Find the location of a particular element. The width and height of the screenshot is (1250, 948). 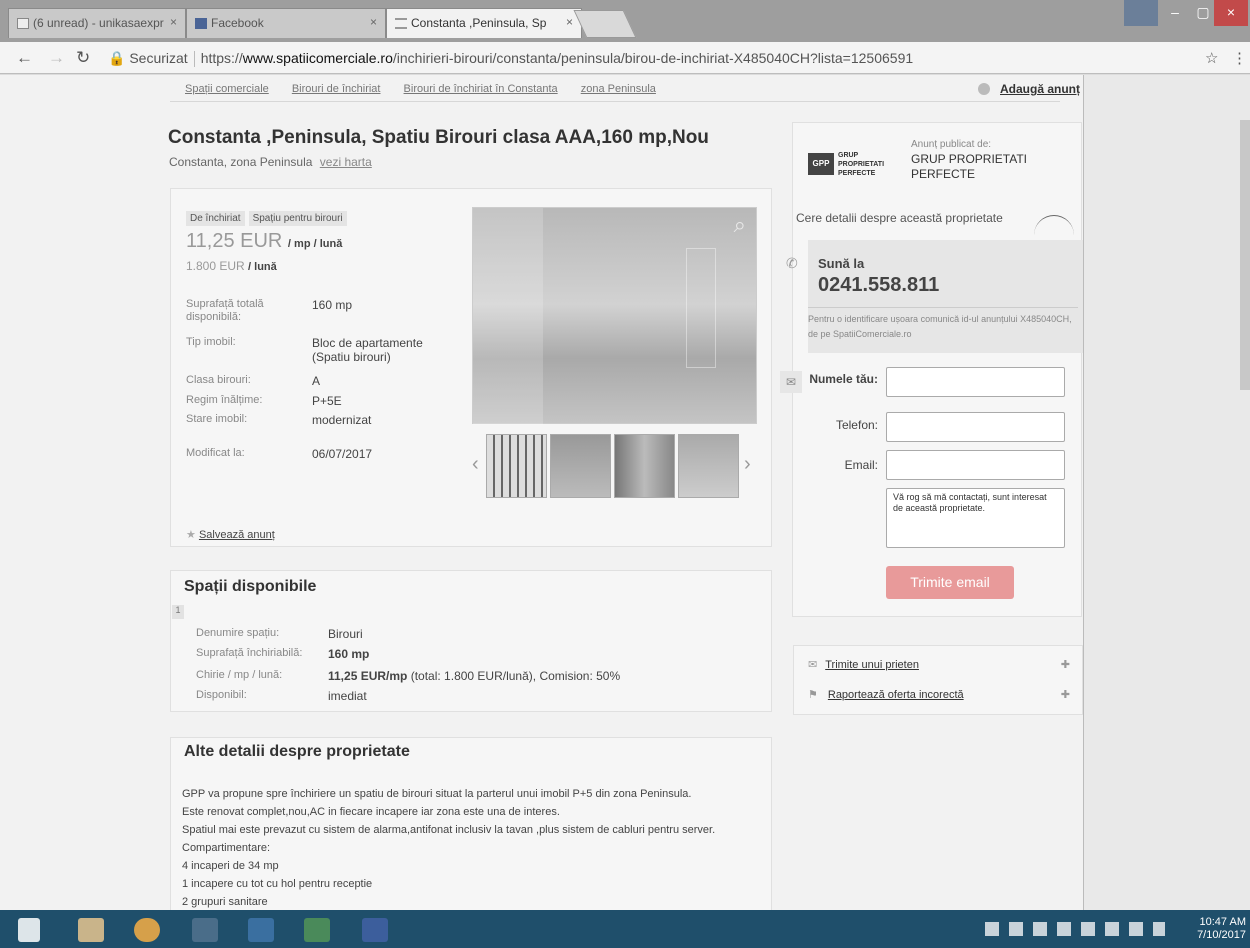

photo-door is located at coordinates (701, 308).